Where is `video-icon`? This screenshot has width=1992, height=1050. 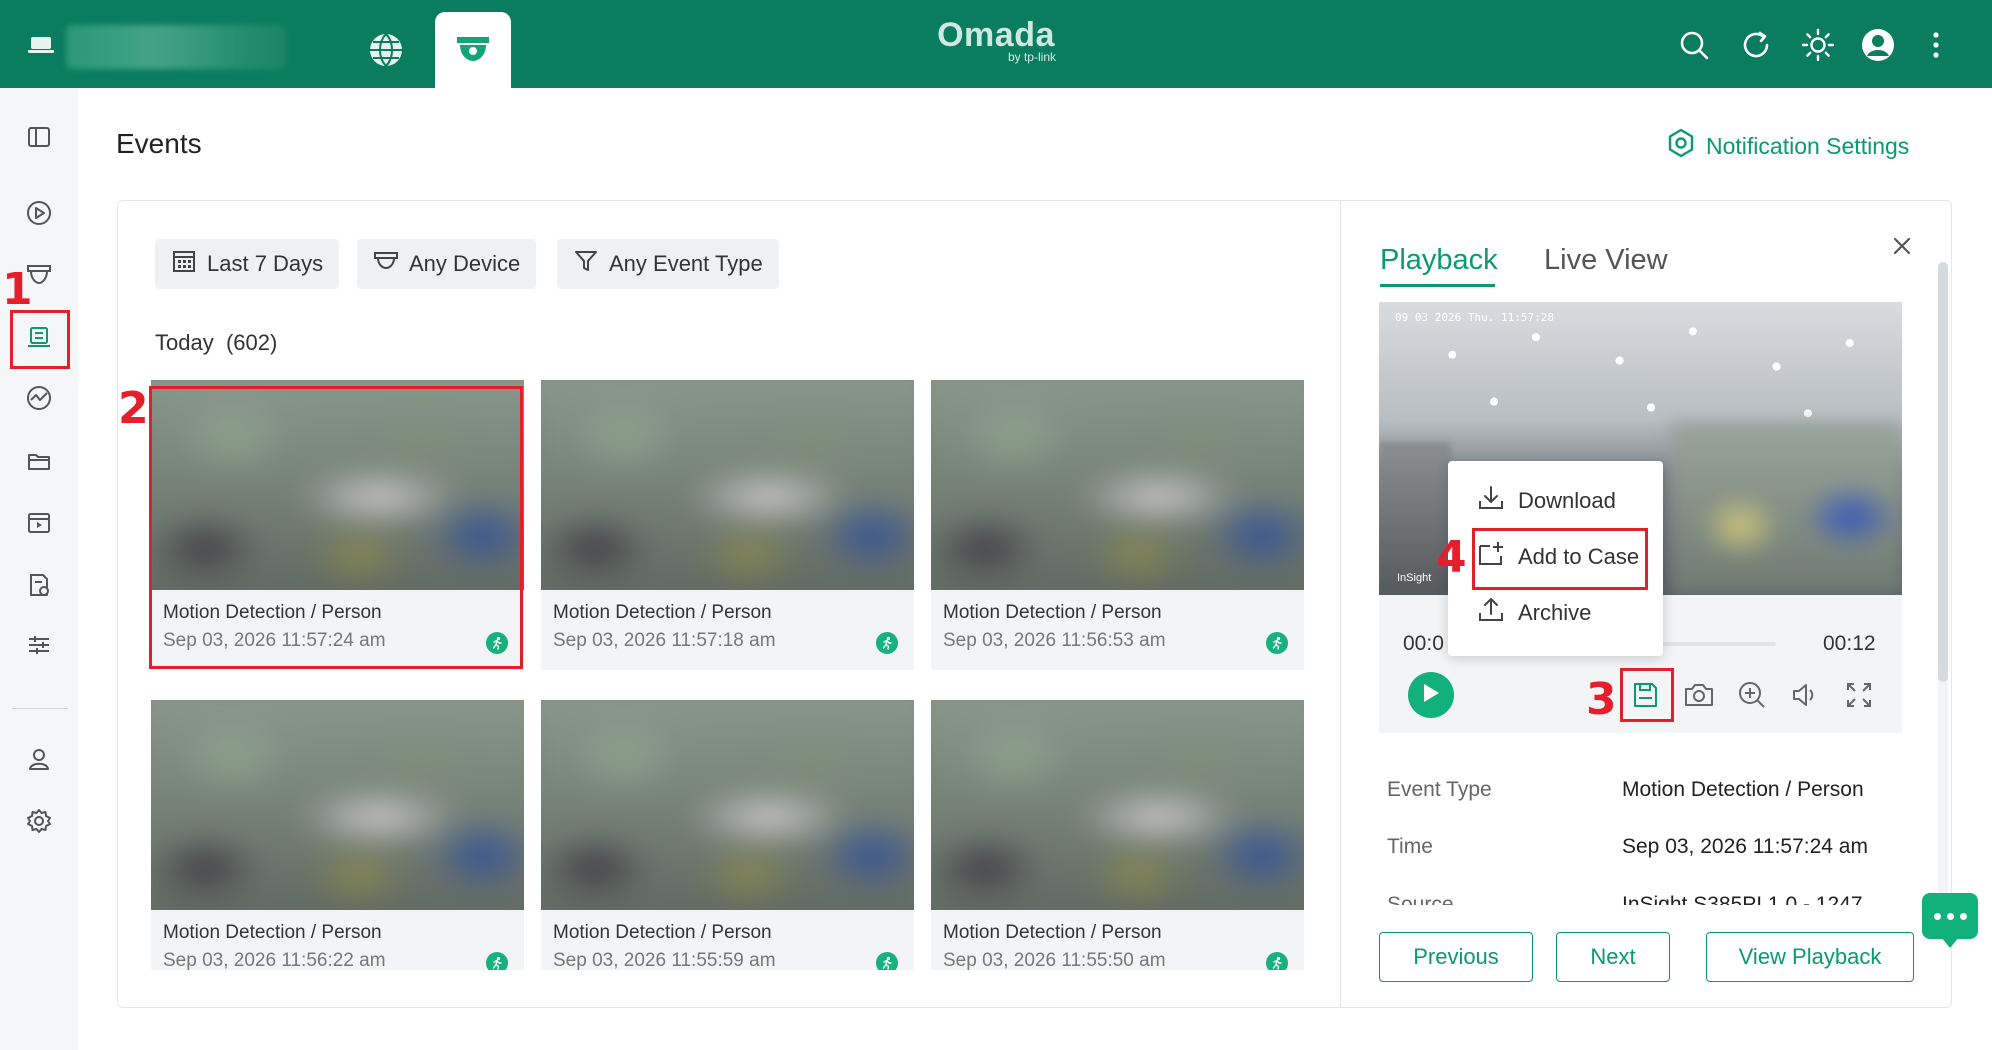
video-icon is located at coordinates (39, 523).